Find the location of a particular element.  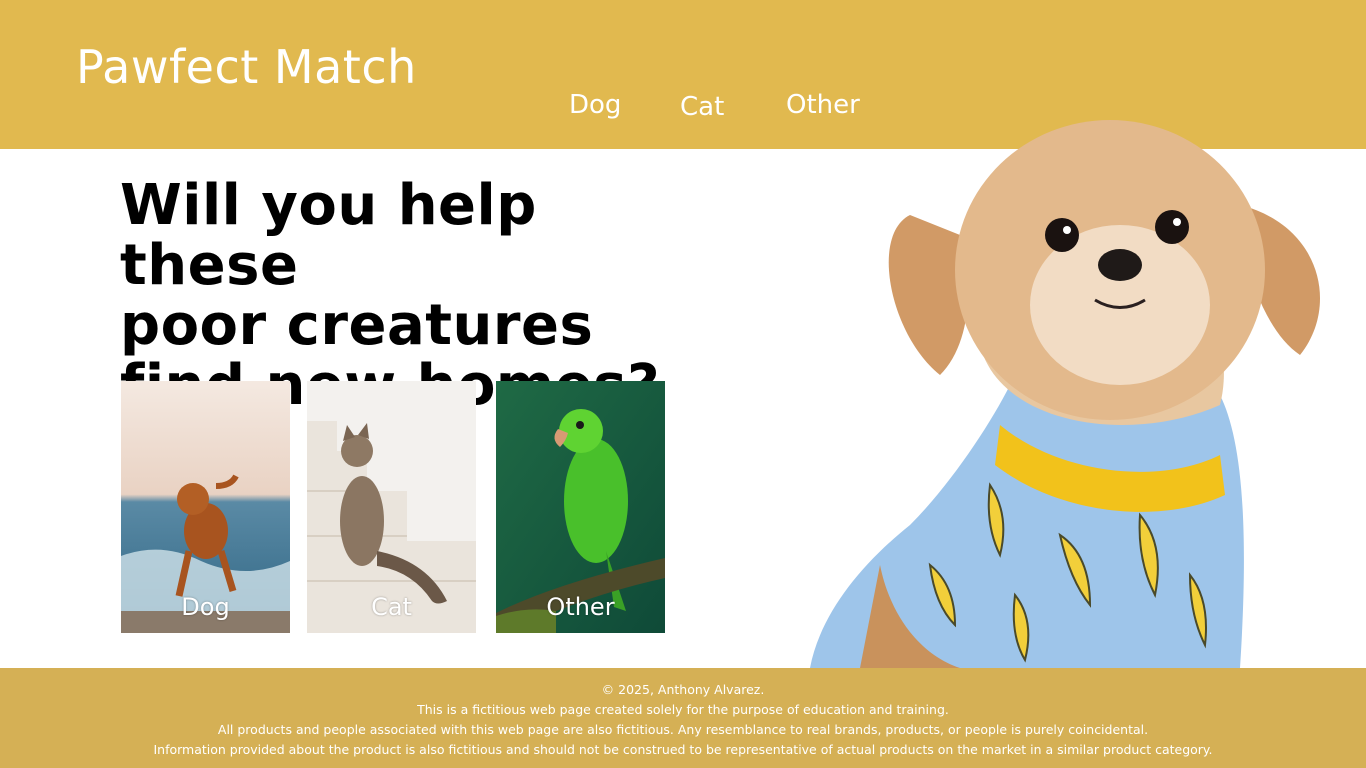

category-card-label: Other is located at coordinates (580, 607).